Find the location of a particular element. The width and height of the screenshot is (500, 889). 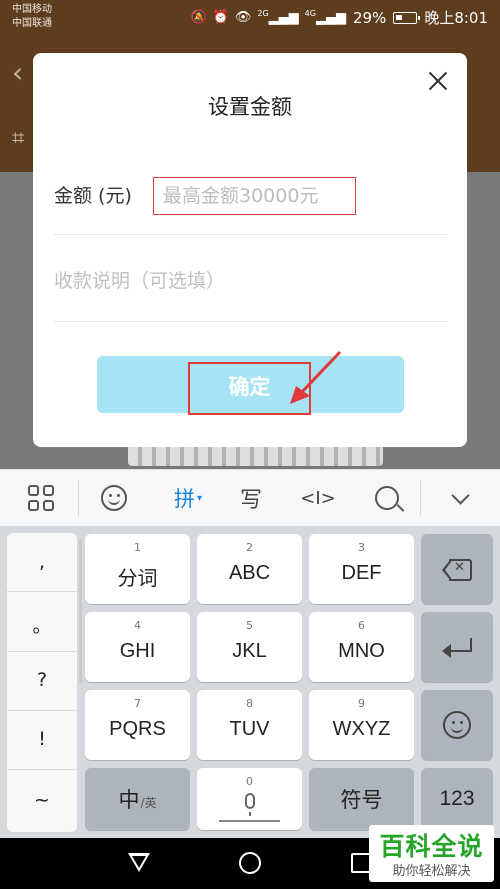

back-arrow-icon: ‹ is located at coordinates (18, 72).